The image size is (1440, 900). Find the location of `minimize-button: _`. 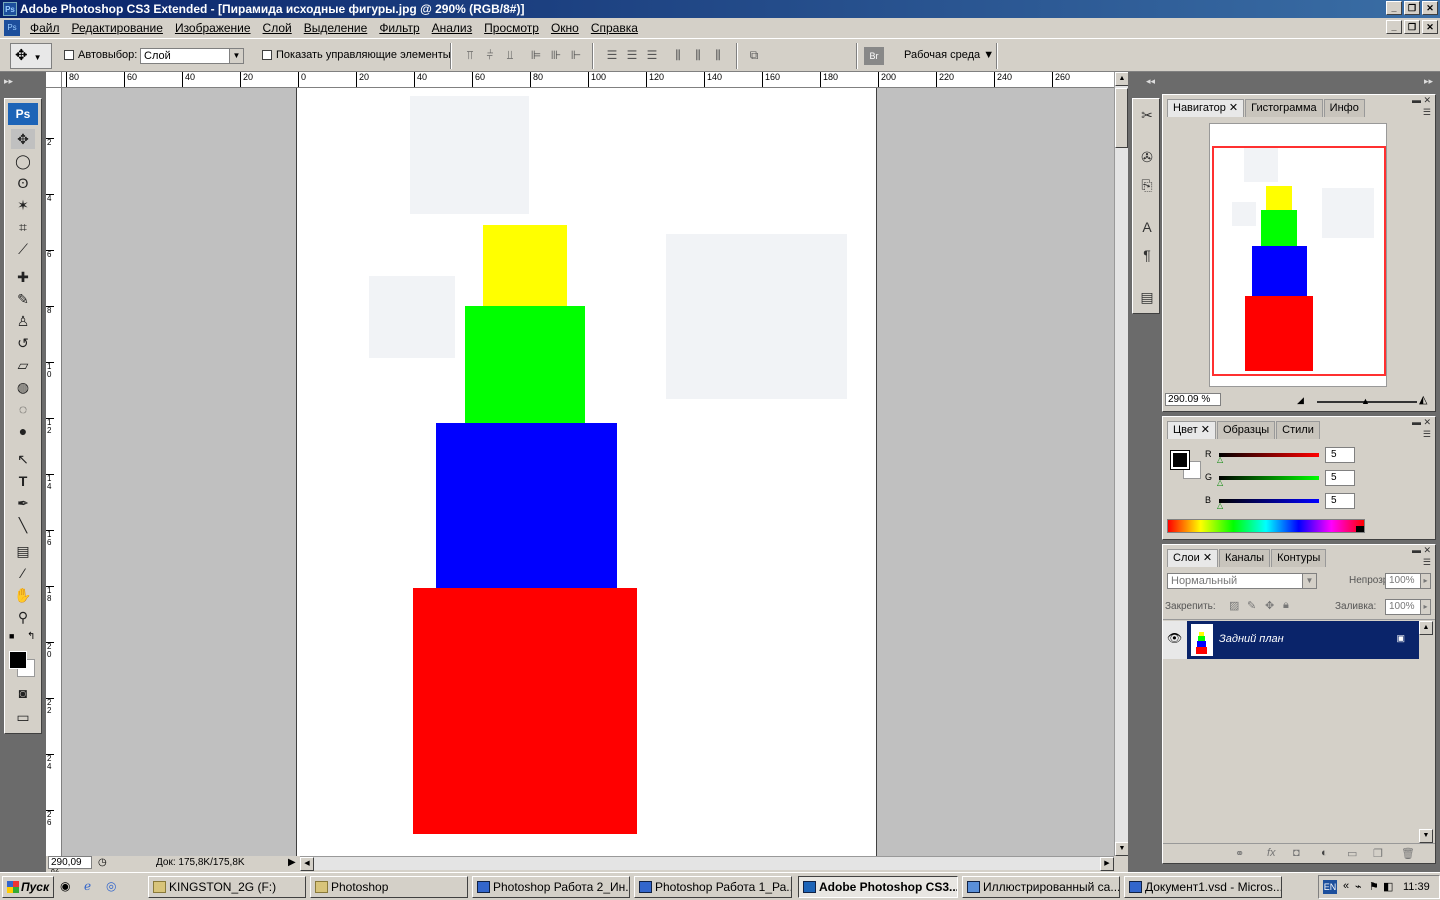

minimize-button: _ is located at coordinates (1394, 8).